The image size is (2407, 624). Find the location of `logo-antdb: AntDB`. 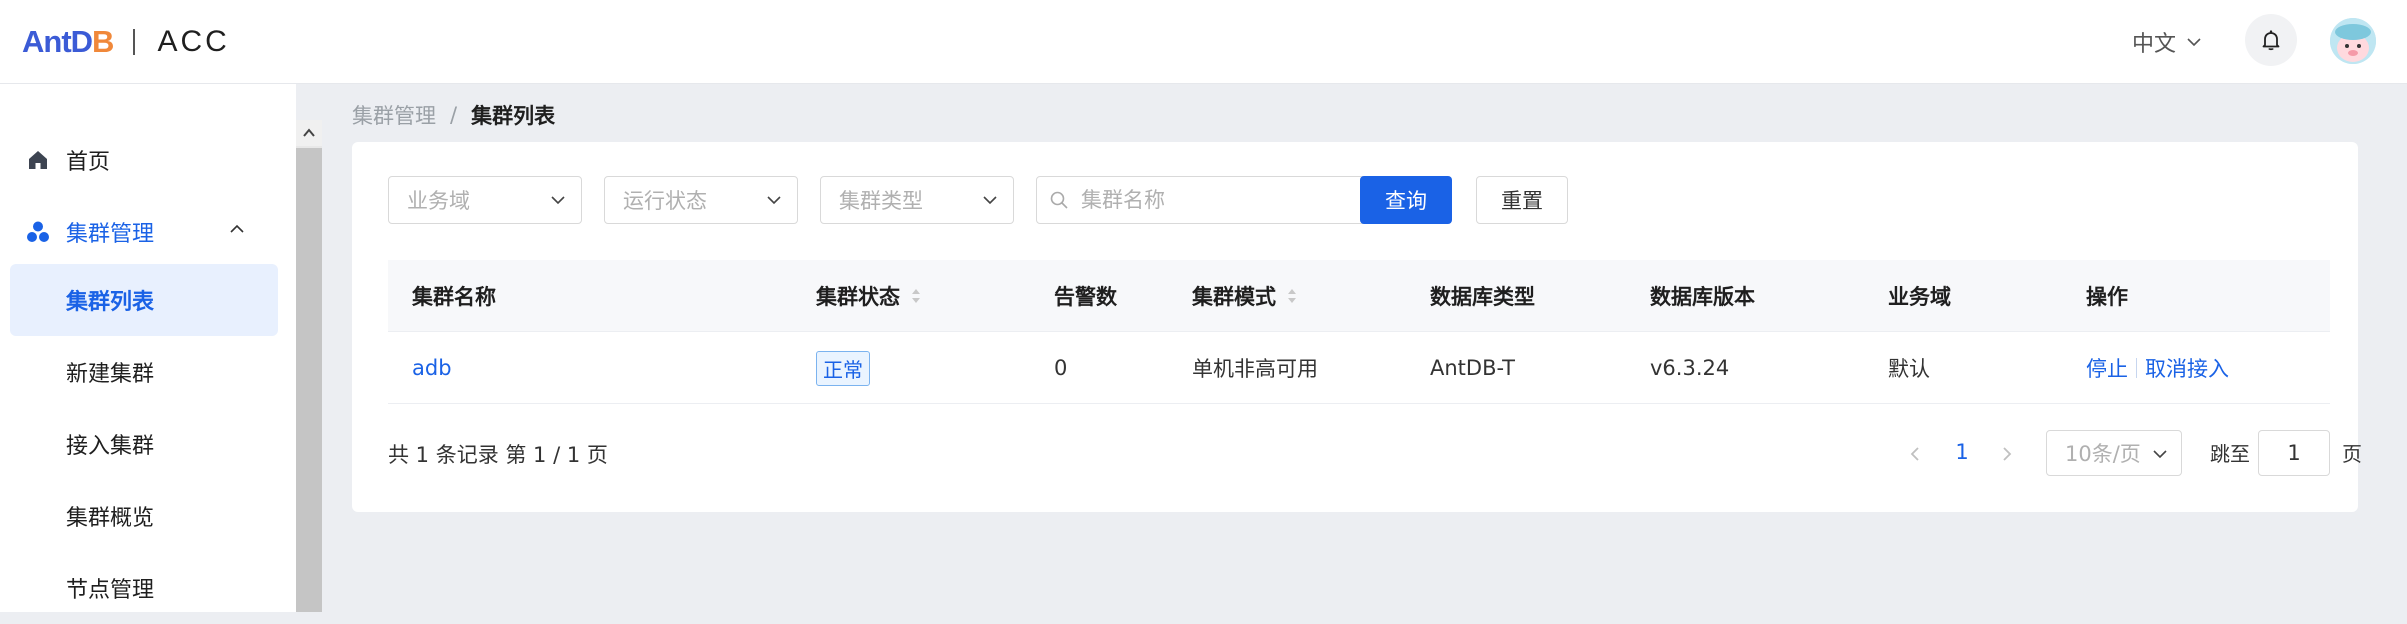

logo-antdb: AntDB is located at coordinates (68, 42).